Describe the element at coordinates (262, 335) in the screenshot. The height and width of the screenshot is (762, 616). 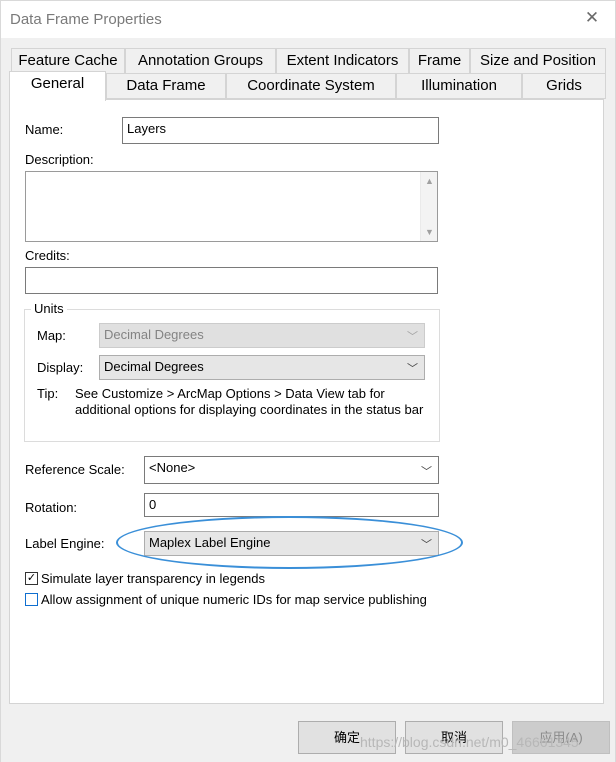
I see `map-units-select: Decimal Degrees ﹀` at that location.